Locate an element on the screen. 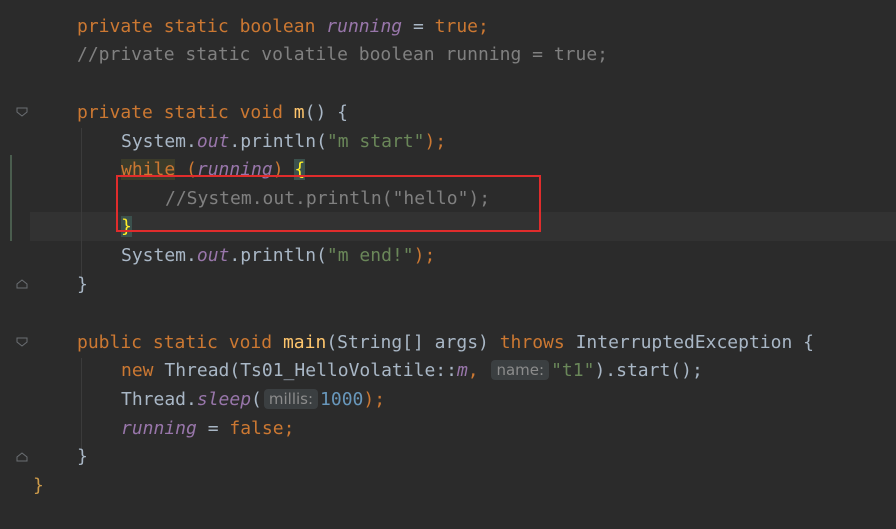  string-literal: "m start" is located at coordinates (375, 141).